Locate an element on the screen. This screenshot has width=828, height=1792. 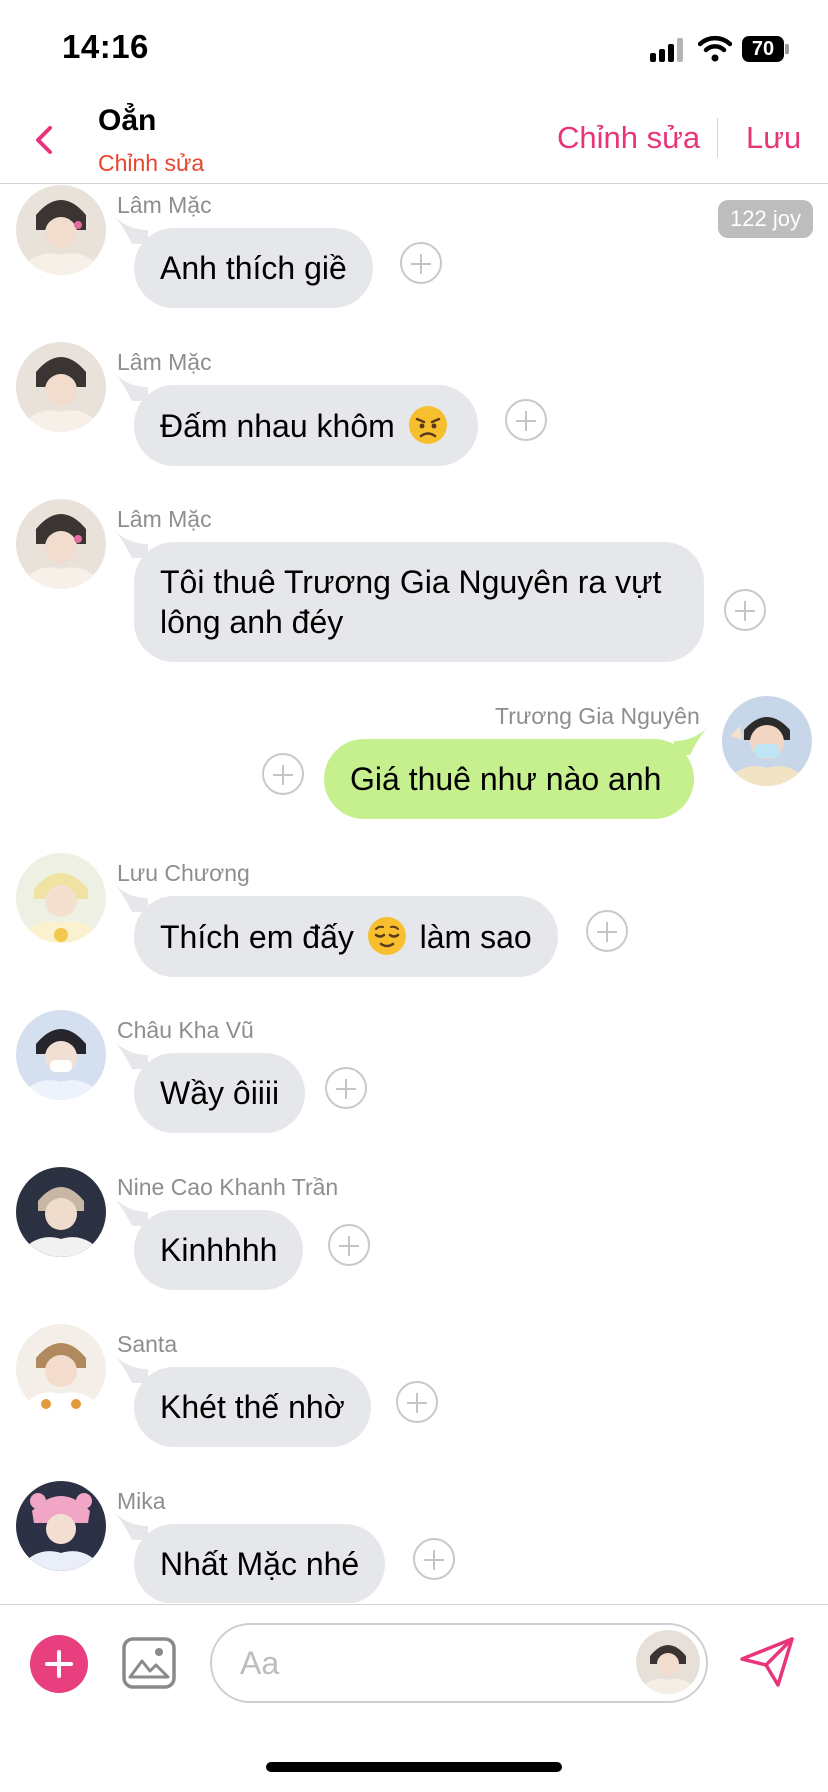
edit-button: Chỉnh sửa is located at coordinates (628, 138).